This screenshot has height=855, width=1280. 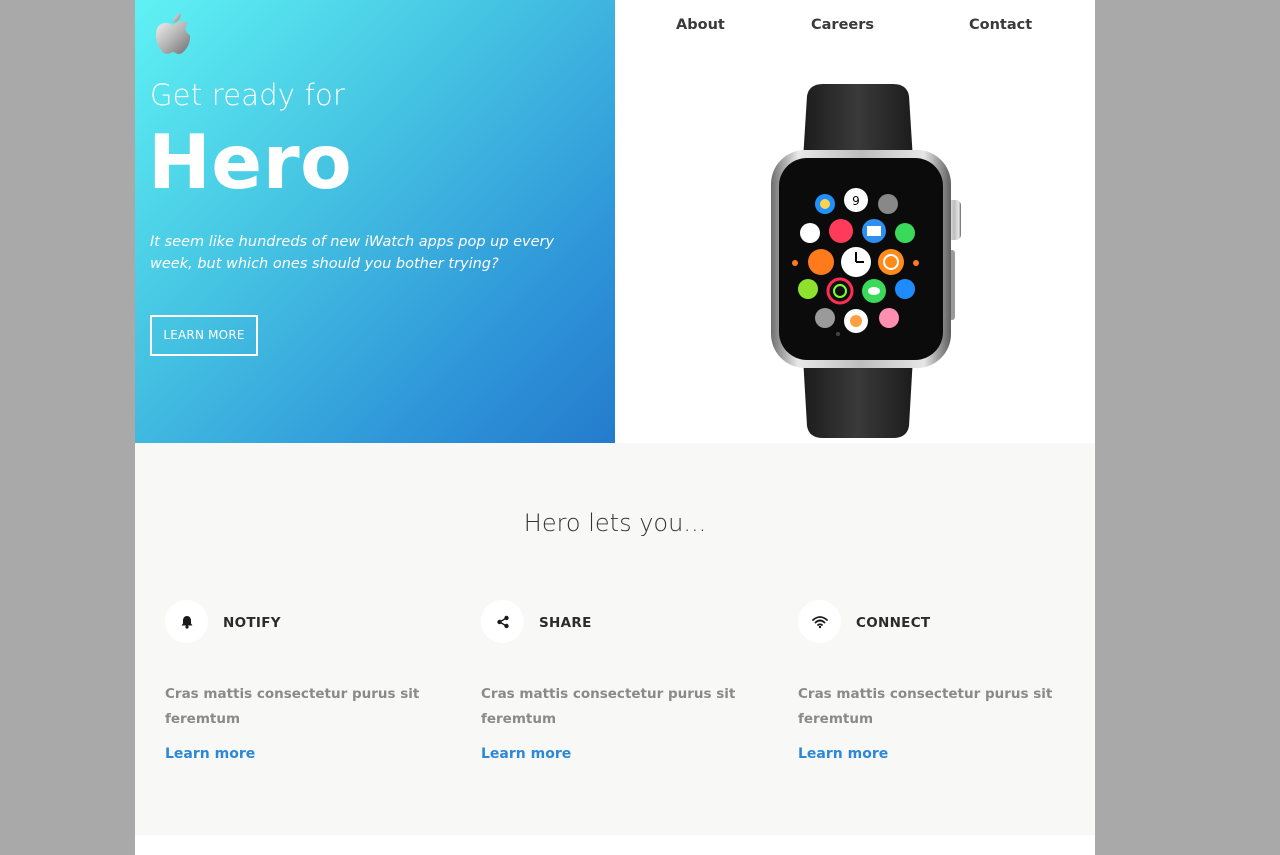 I want to click on smartwatch-image: 9, so click(x=866, y=261).